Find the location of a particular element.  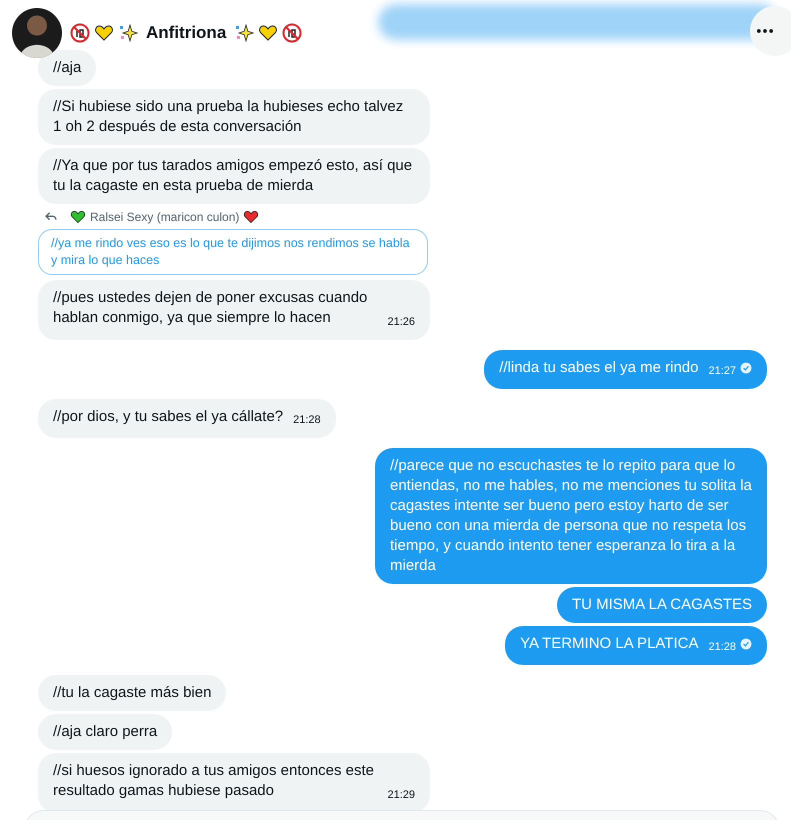

message-bubble: //linda tu sabes el ya me rindo $_{21:27}$ is located at coordinates (625, 369).